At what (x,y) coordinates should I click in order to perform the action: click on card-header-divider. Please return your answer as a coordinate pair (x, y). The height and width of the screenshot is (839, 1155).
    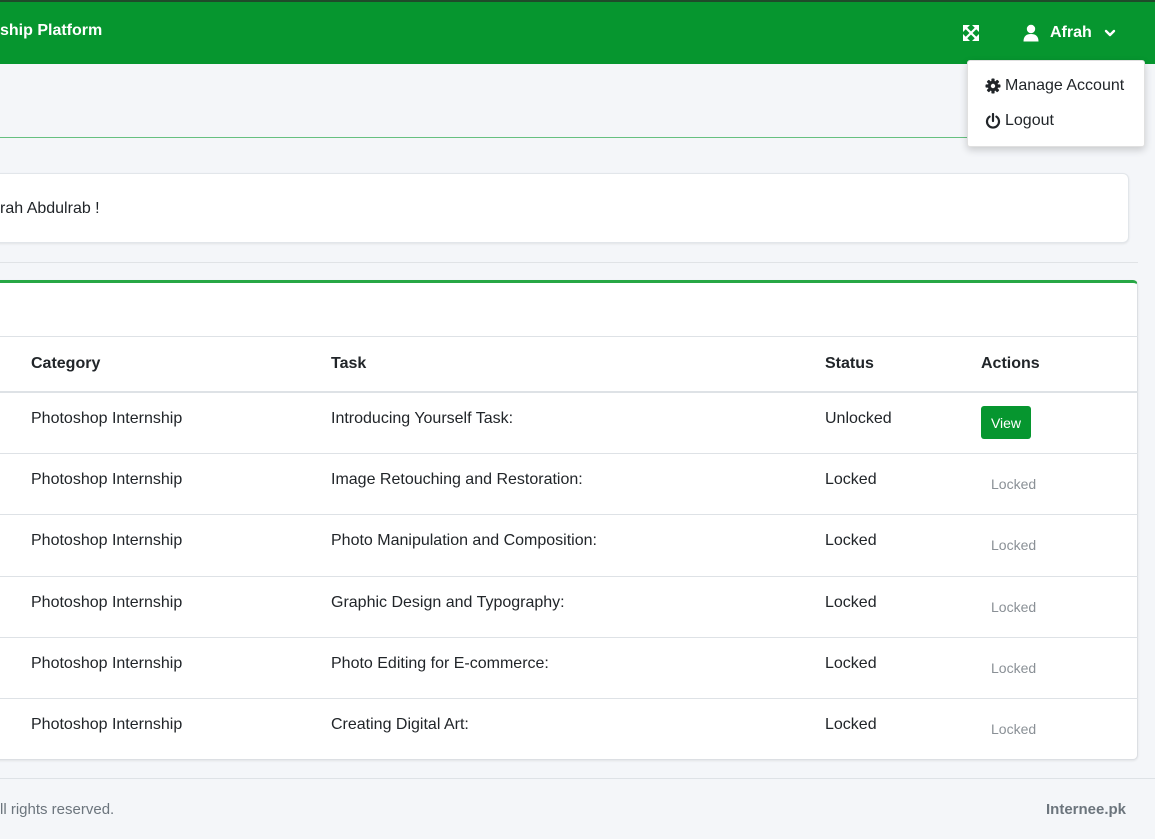
    Looking at the image, I should click on (569, 336).